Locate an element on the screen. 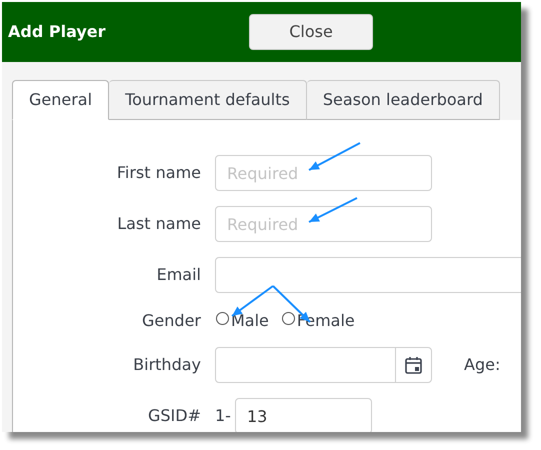 This screenshot has height=450, width=541. tab: Tournament defaults is located at coordinates (208, 100).